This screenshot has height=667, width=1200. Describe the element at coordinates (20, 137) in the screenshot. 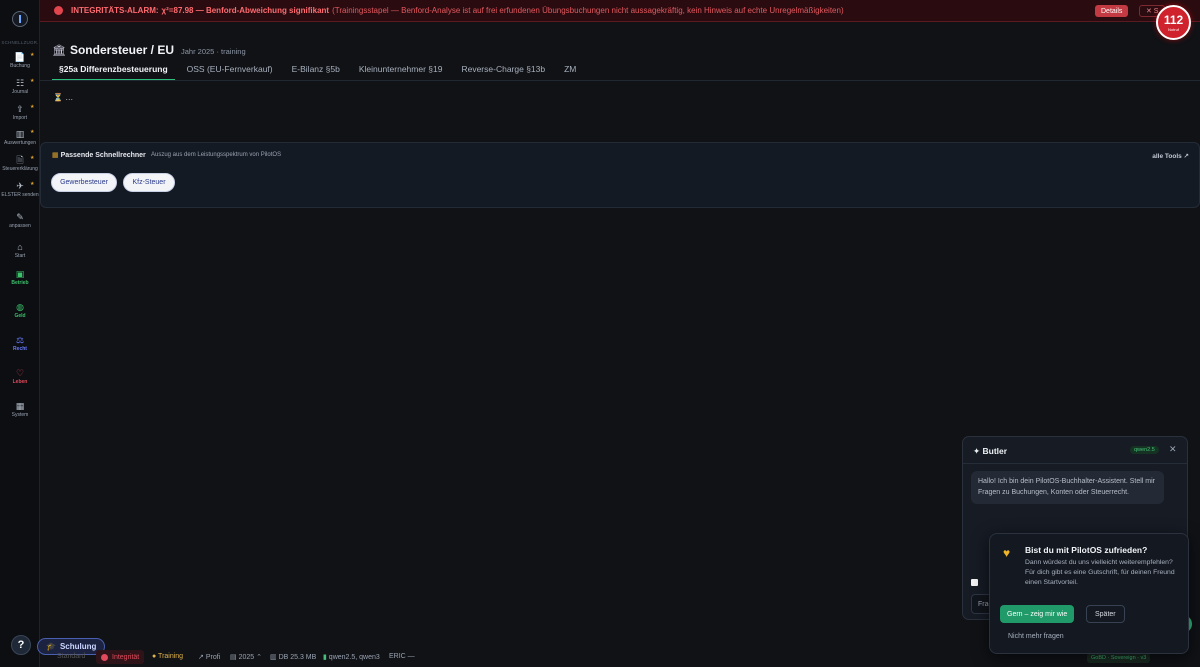

I see `sidebar-item-auswertungen: ▥ ★ Auswertungen` at that location.